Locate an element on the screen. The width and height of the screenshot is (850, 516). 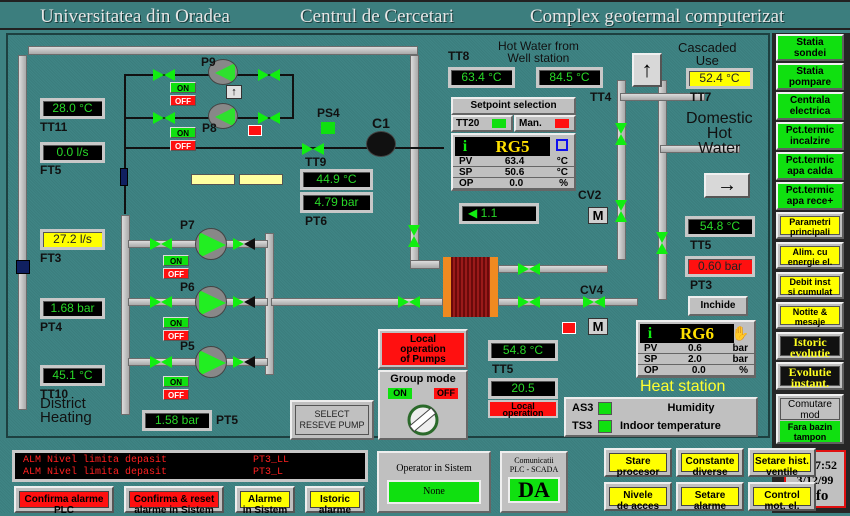
nav-button-5: Pct.termic apa rece+ is located at coordinates (810, 196).